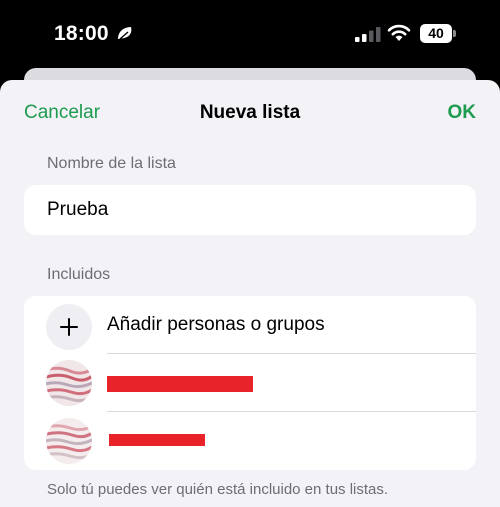 The height and width of the screenshot is (507, 500). Describe the element at coordinates (125, 33) in the screenshot. I see `focus-mode-icon` at that location.